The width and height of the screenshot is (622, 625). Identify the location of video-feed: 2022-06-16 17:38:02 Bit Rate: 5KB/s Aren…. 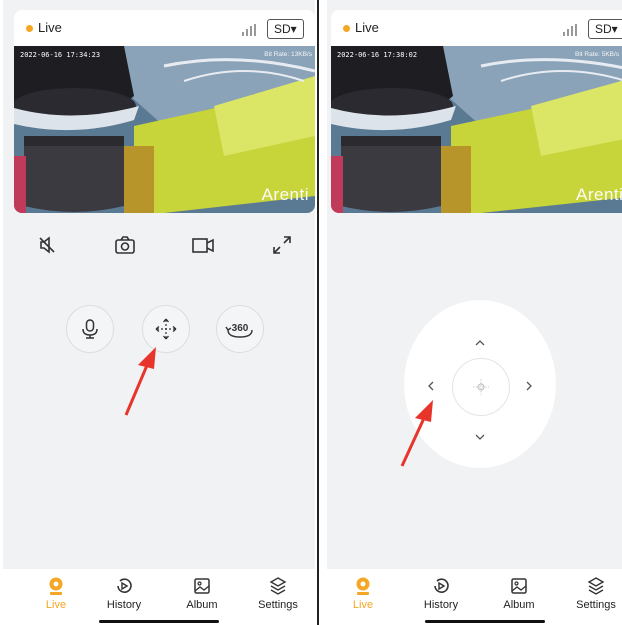
(476, 129).